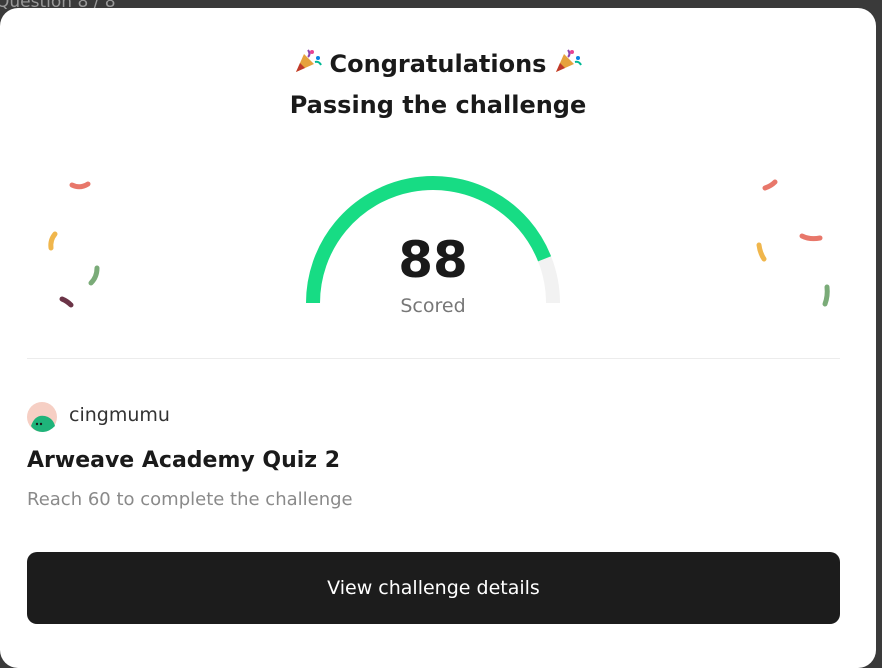 The height and width of the screenshot is (668, 882). I want to click on author-name: cingmumu, so click(119, 415).